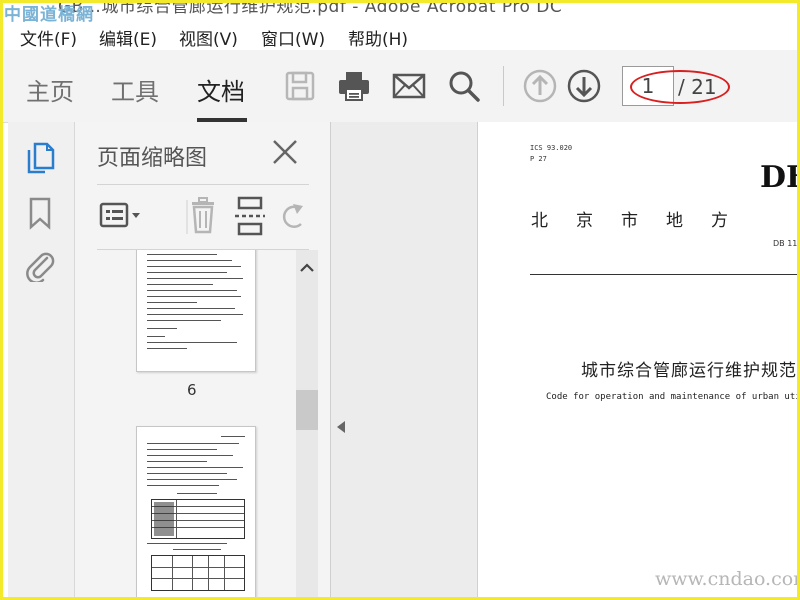  I want to click on watermark-bottom-right: www.cndao.com, so click(727, 579).